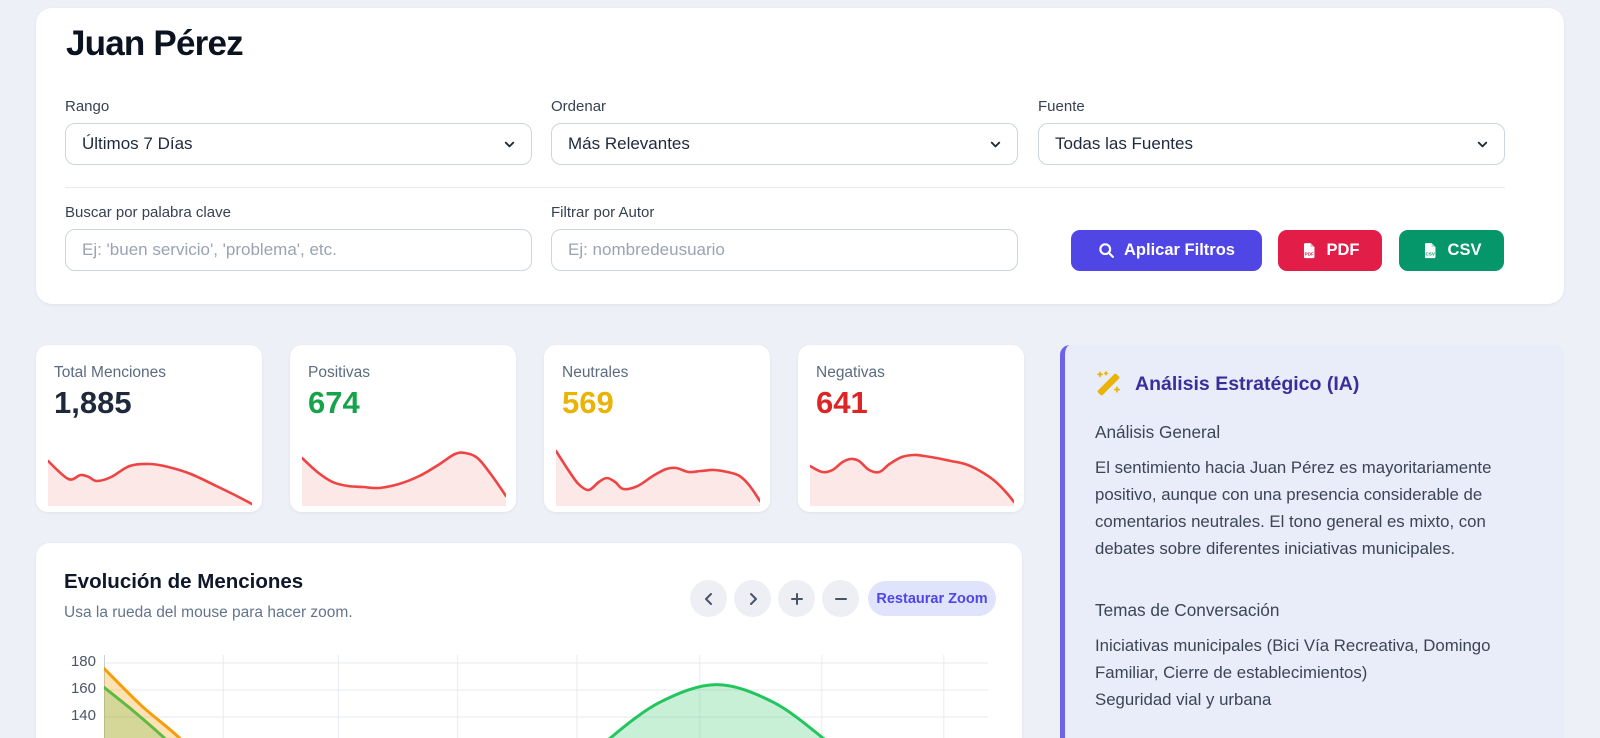  What do you see at coordinates (83, 715) in the screenshot?
I see `y-axis-tick: 140` at bounding box center [83, 715].